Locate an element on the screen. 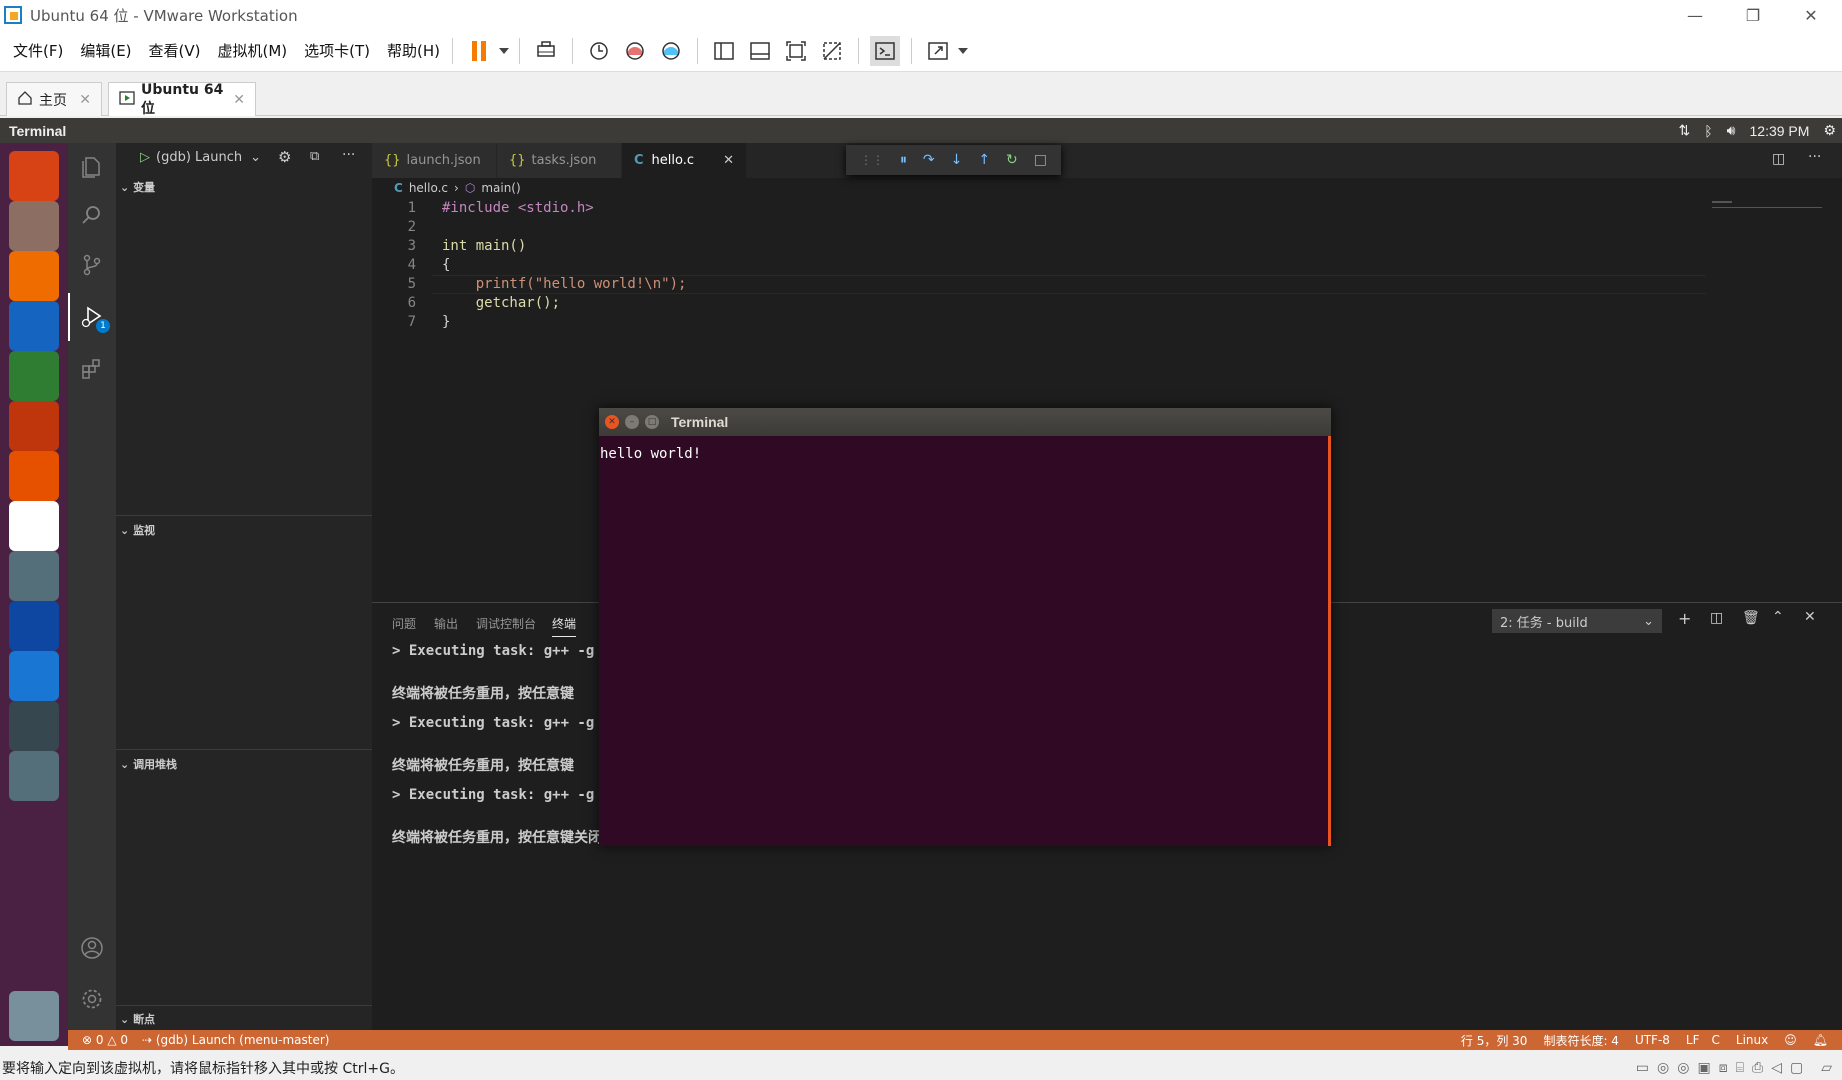 The width and height of the screenshot is (1842, 1080). tab-launch-json: {} launch.json is located at coordinates (434, 160).